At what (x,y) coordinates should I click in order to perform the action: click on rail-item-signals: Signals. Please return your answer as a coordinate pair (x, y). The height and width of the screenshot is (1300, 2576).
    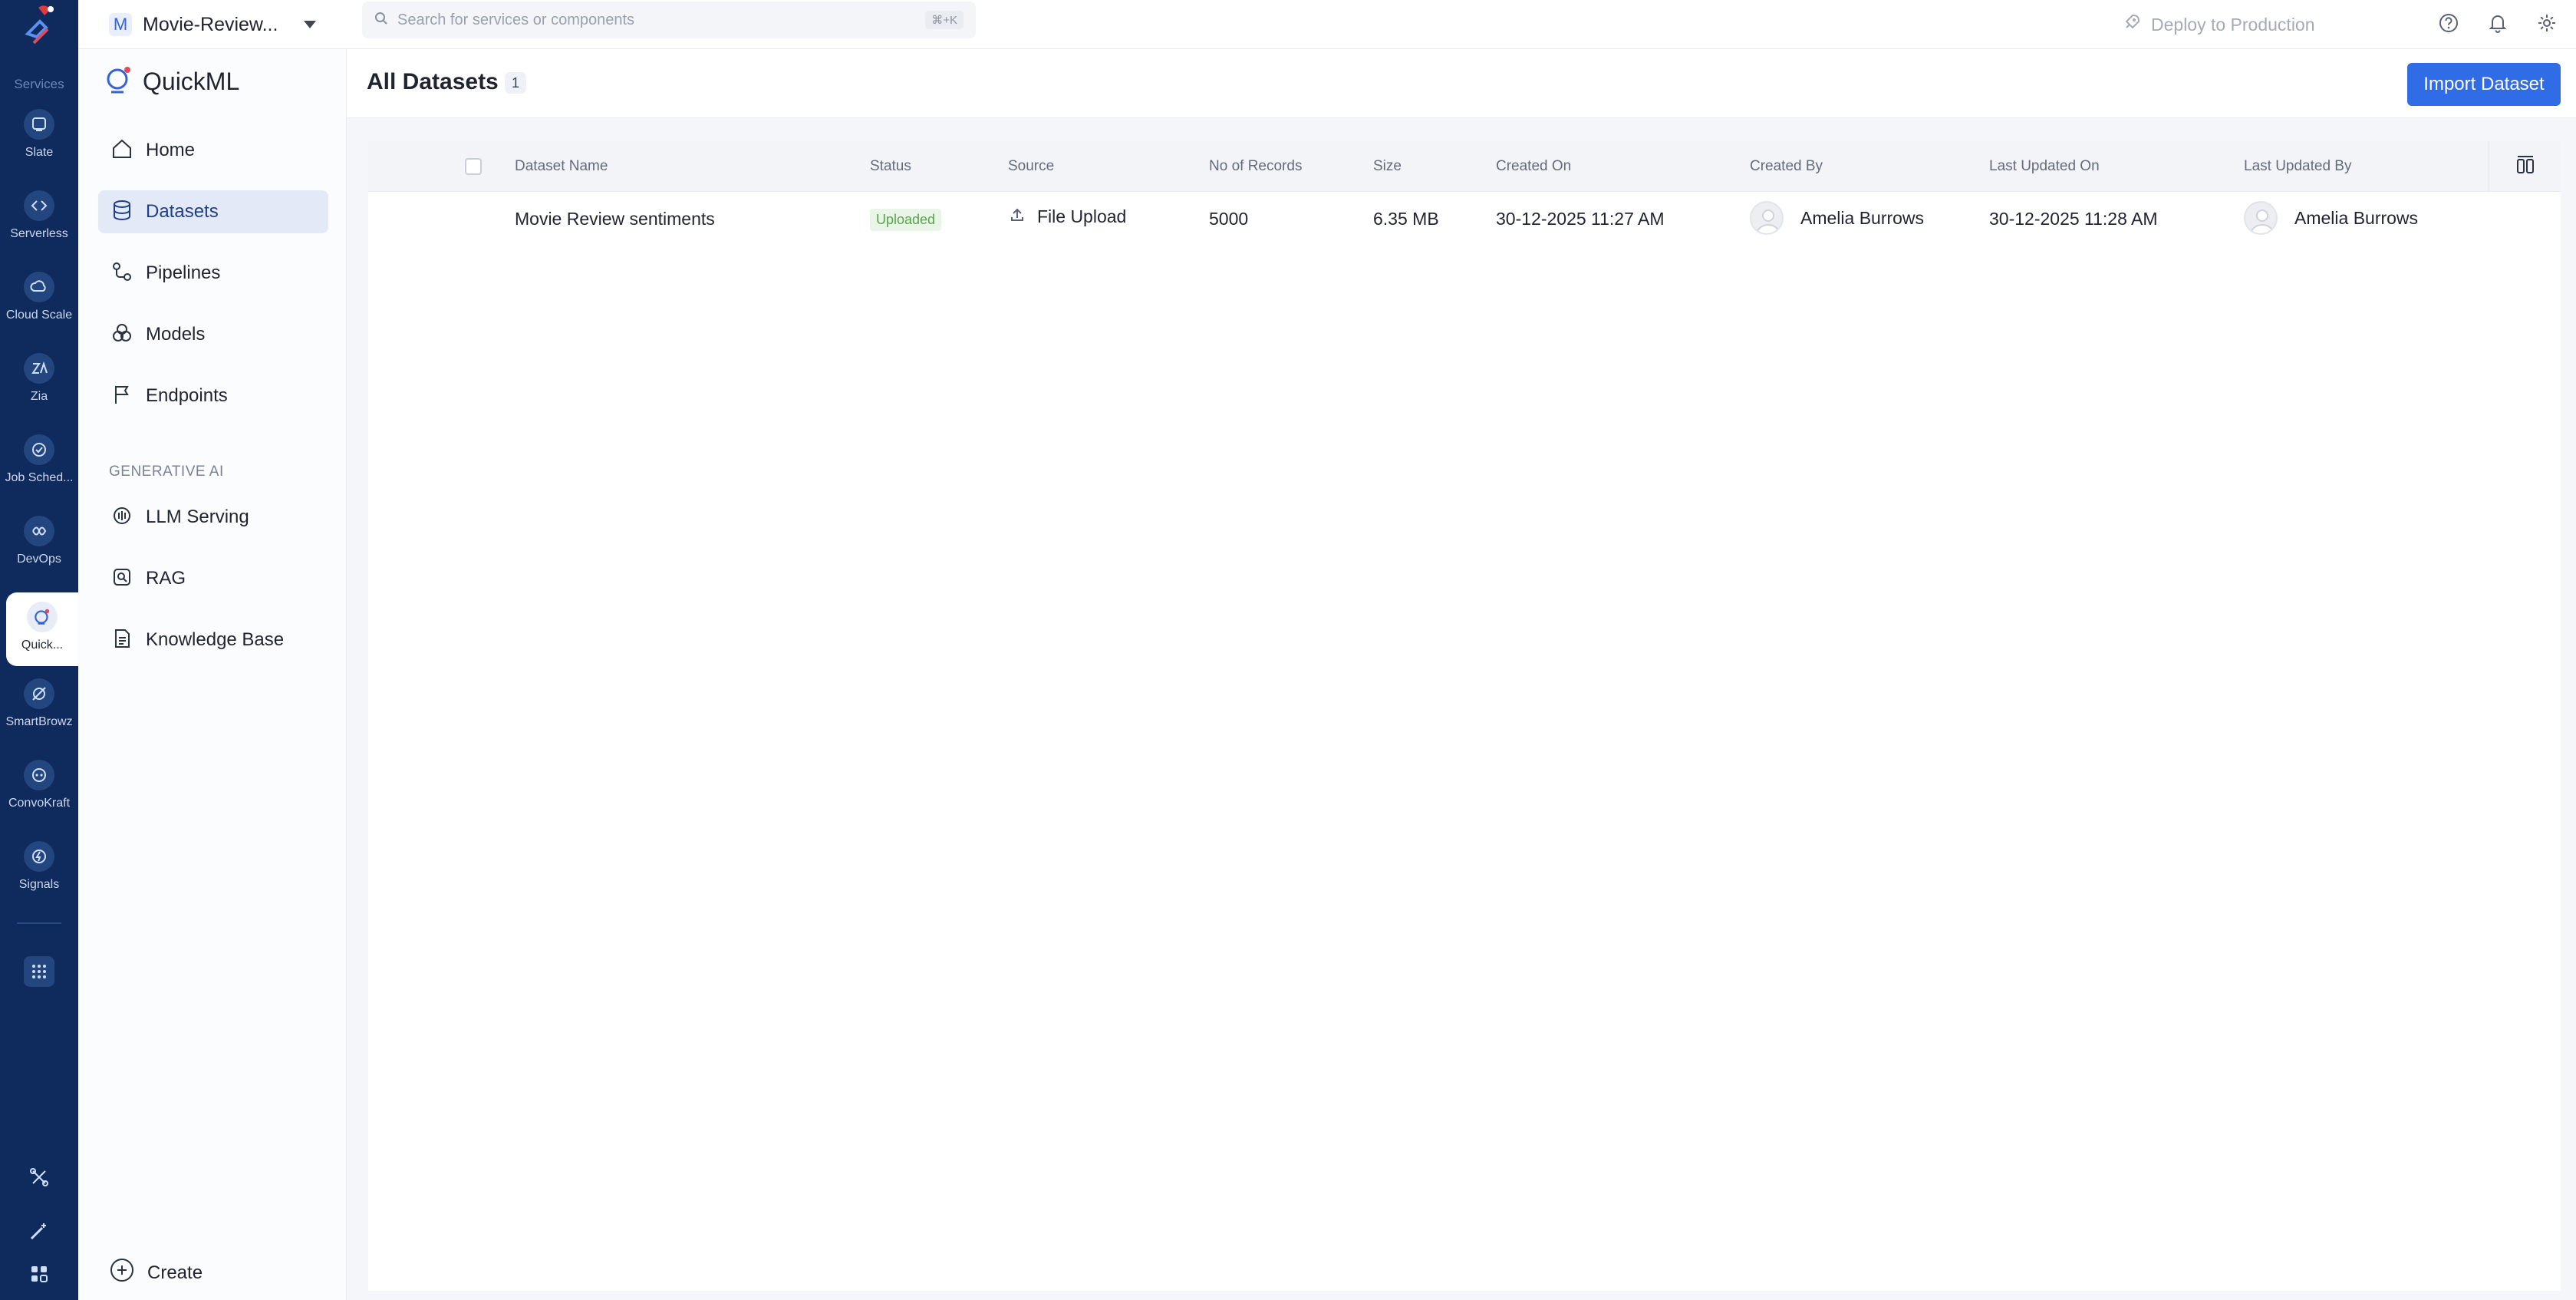
    Looking at the image, I should click on (39, 869).